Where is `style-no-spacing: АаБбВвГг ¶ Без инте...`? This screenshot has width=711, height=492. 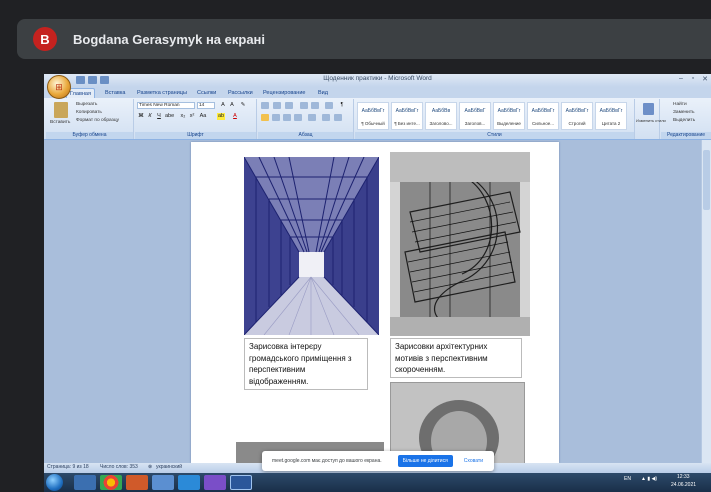 style-no-spacing: АаБбВвГг ¶ Без инте... is located at coordinates (407, 116).